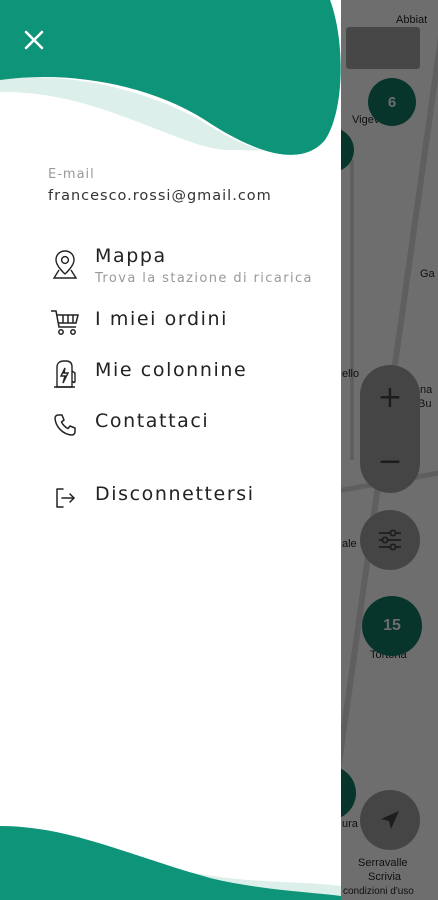  What do you see at coordinates (65, 323) in the screenshot?
I see `cart-icon` at bounding box center [65, 323].